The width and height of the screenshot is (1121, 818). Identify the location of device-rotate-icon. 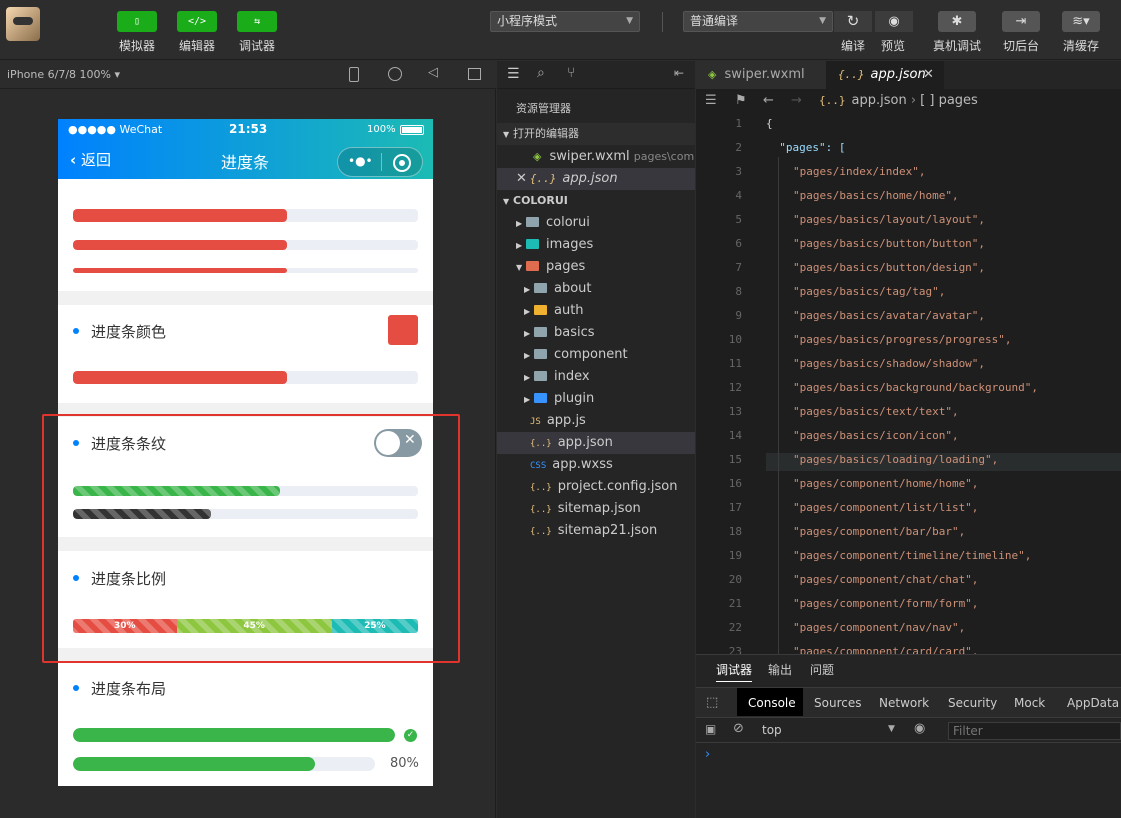
(354, 74).